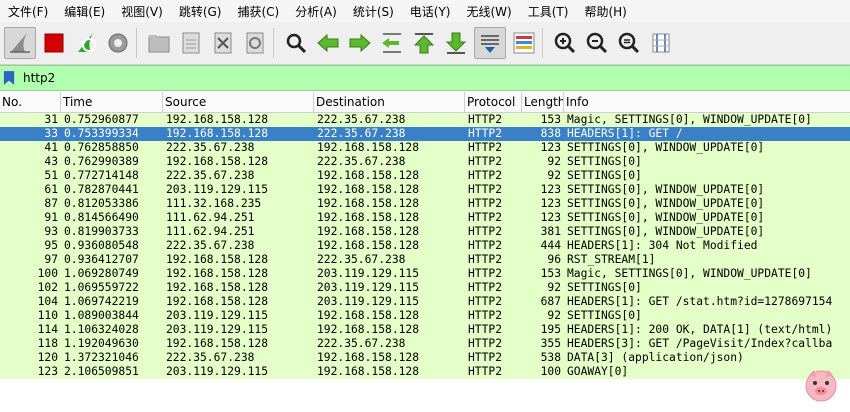  Describe the element at coordinates (28, 11) in the screenshot. I see `menu-file: 文件(F)` at that location.